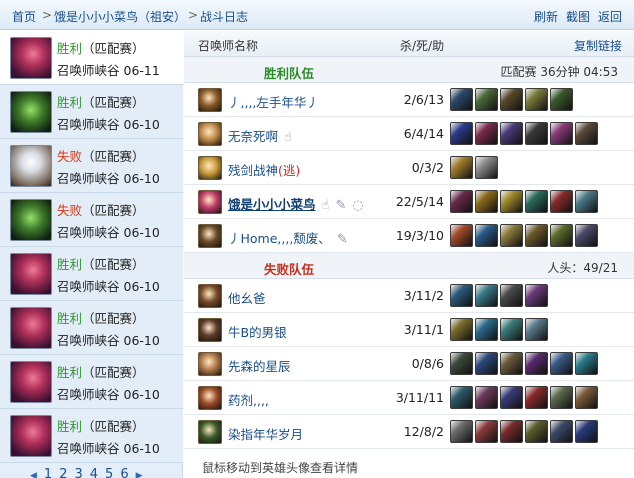 This screenshot has width=634, height=478. Describe the element at coordinates (423, 295) in the screenshot. I see `kda-value: 3/11/2` at that location.